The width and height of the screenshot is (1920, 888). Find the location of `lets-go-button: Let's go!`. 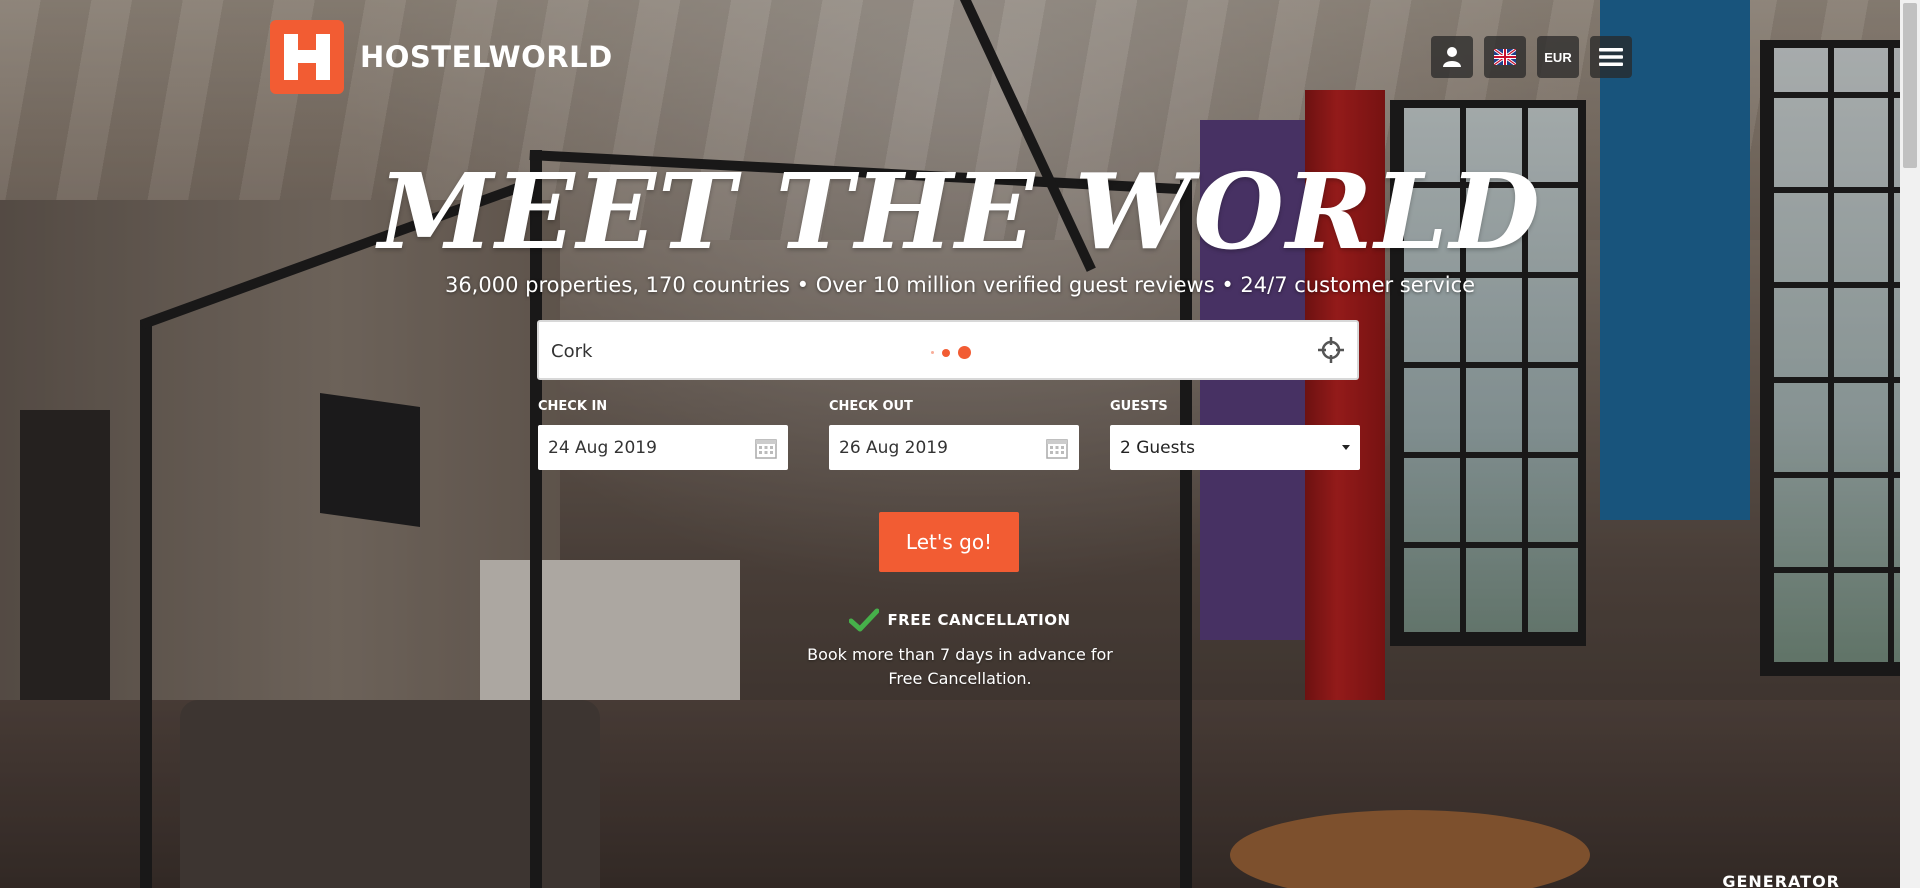

lets-go-button: Let's go! is located at coordinates (949, 542).